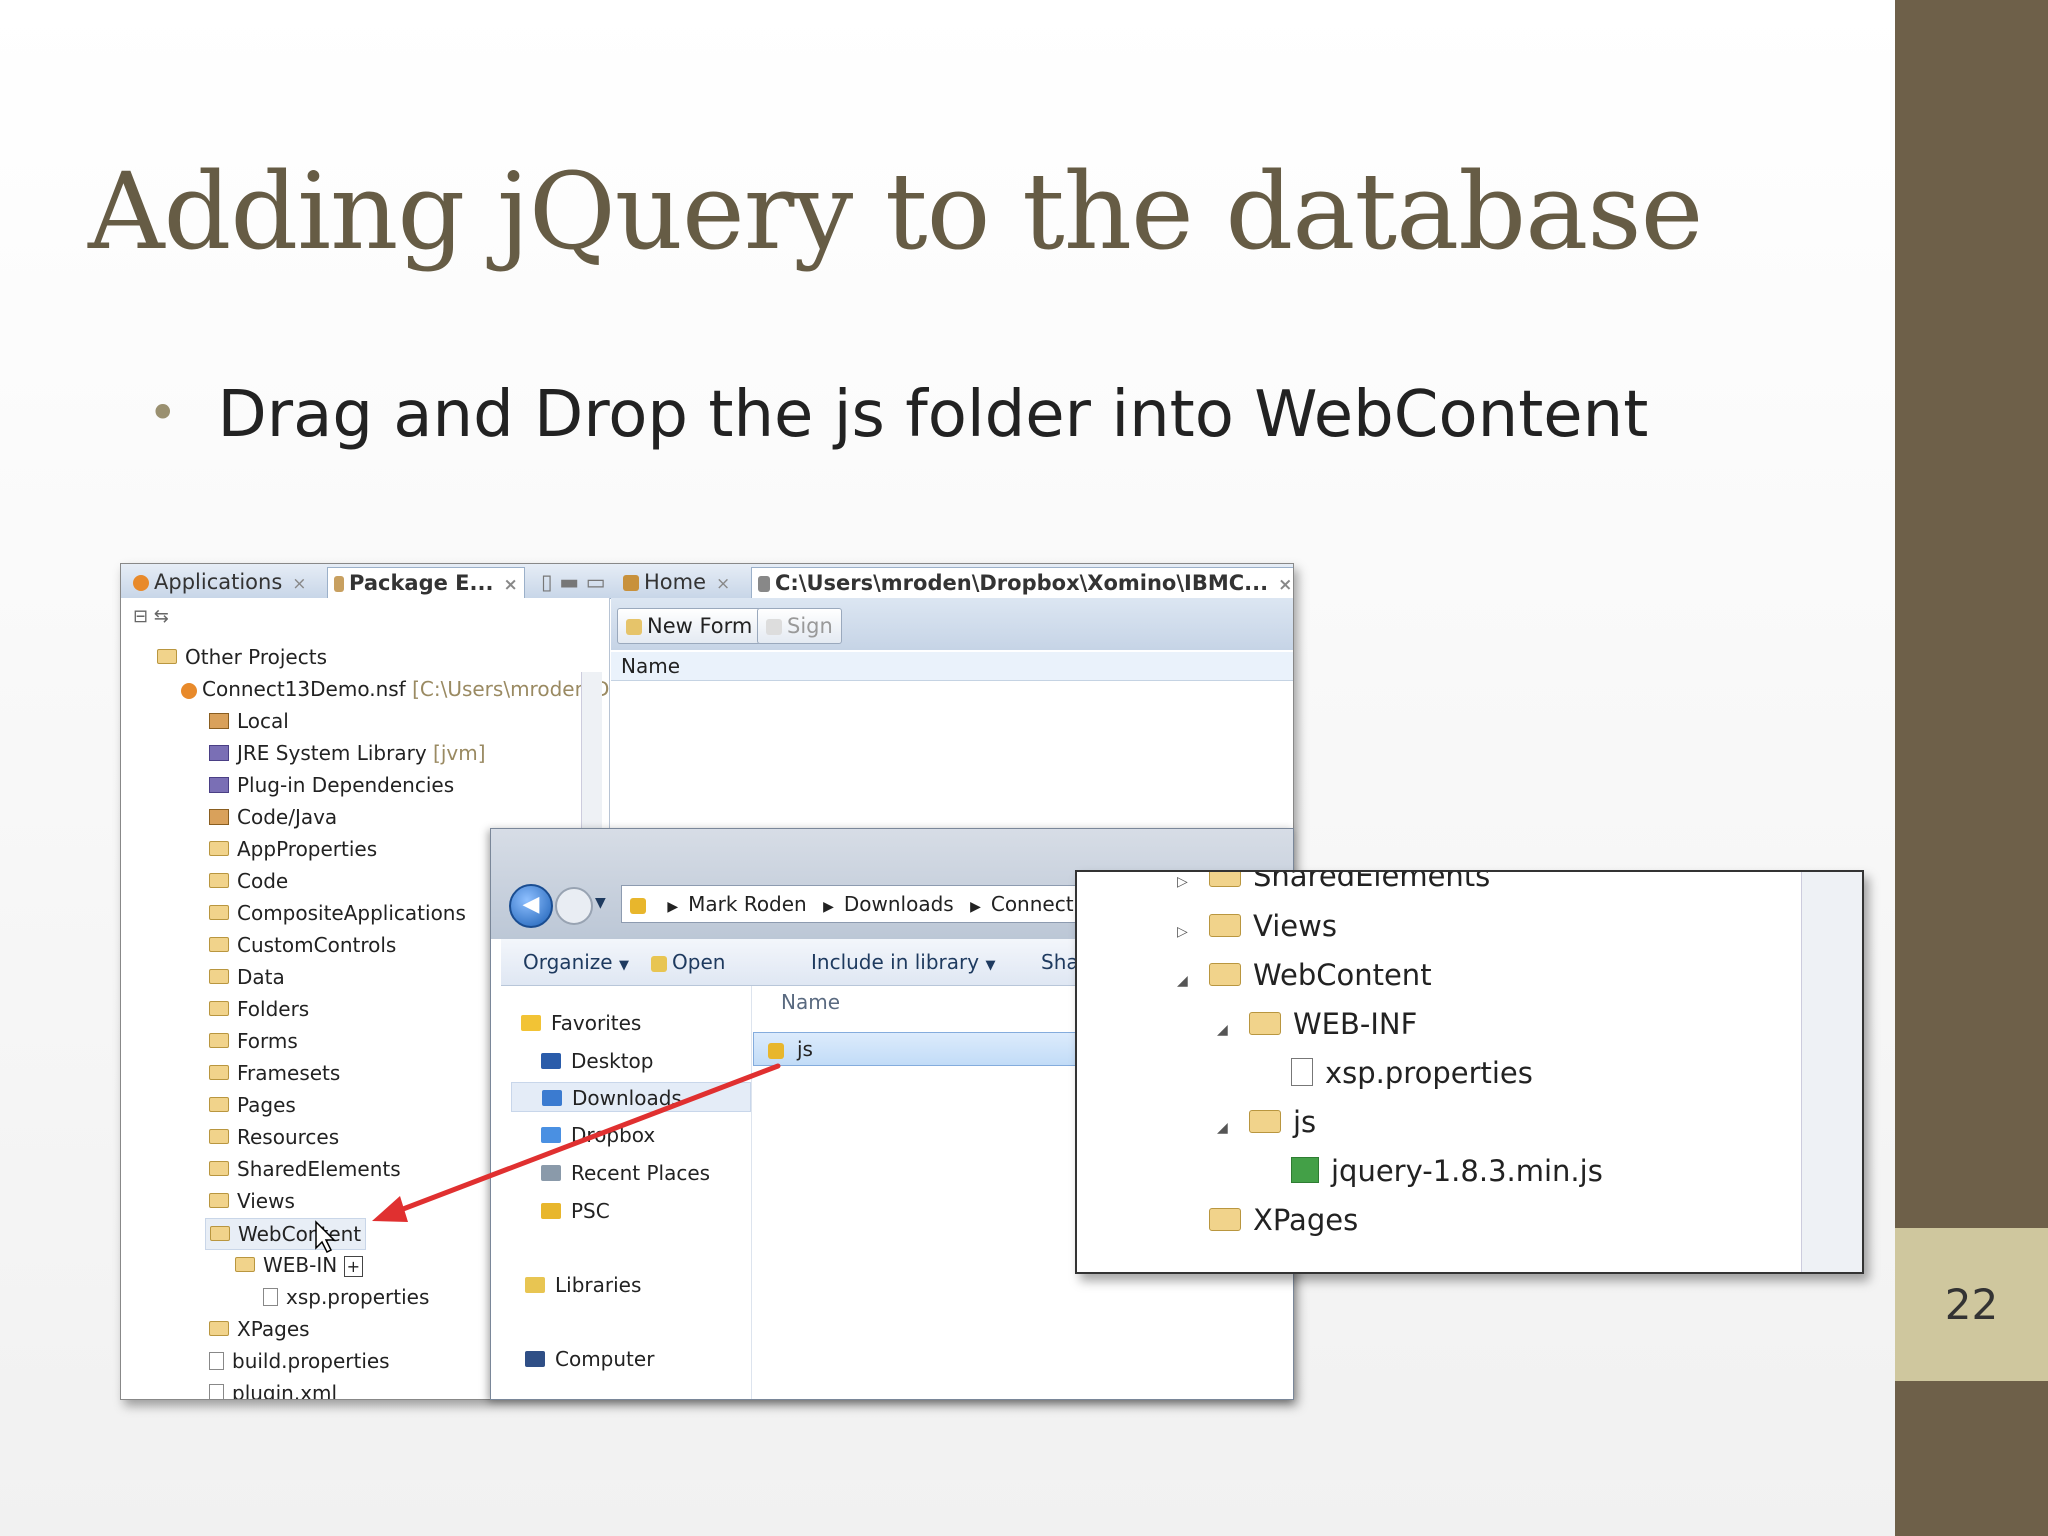 The width and height of the screenshot is (2048, 1536). I want to click on new-form-label: New Form, so click(700, 626).